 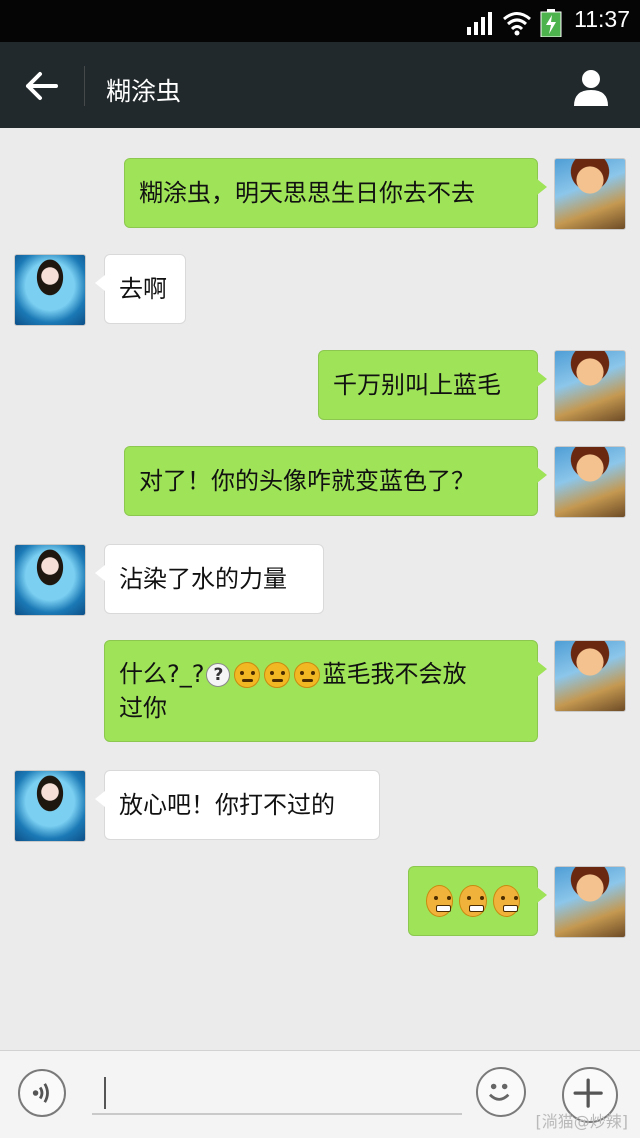 I want to click on watermark: [淌猫@炒辣], so click(x=582, y=1121).